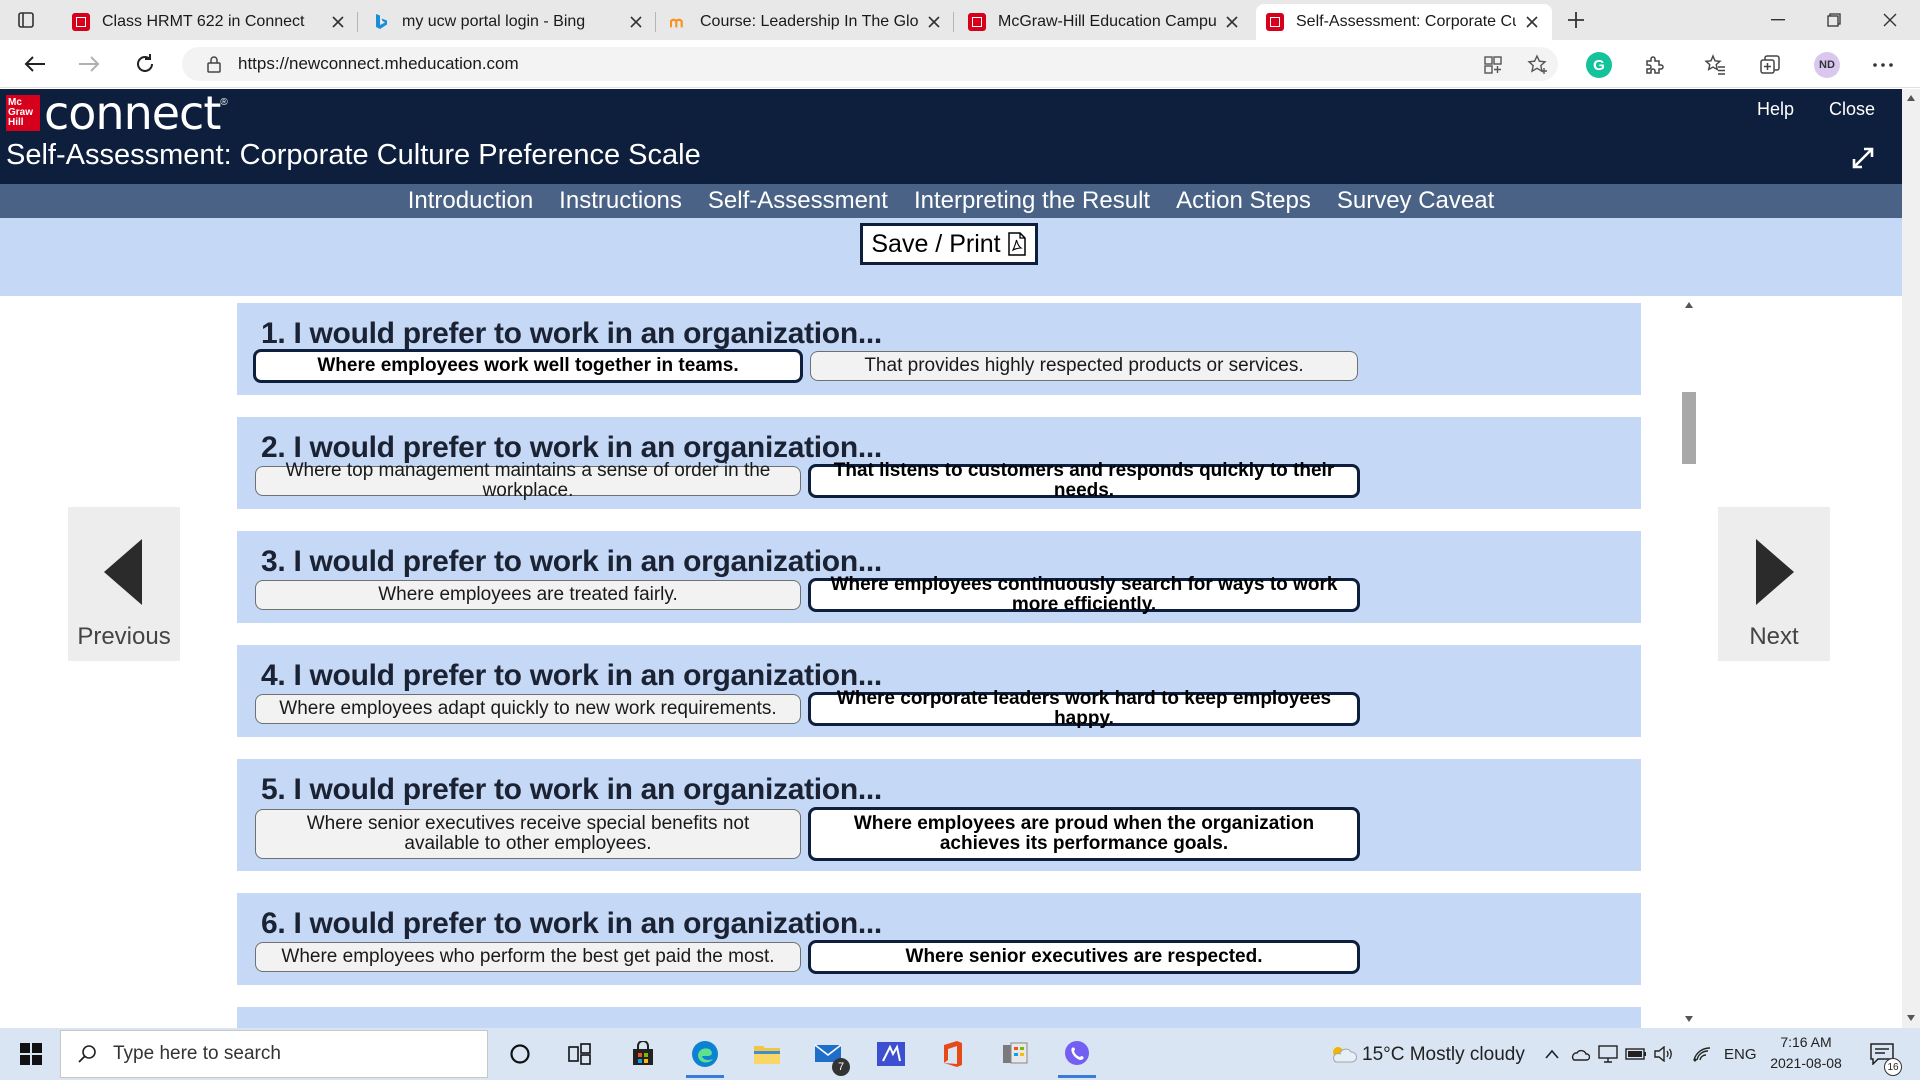 Image resolution: width=1920 pixels, height=1080 pixels. What do you see at coordinates (829, 1055) in the screenshot?
I see `mail-icon: 7` at bounding box center [829, 1055].